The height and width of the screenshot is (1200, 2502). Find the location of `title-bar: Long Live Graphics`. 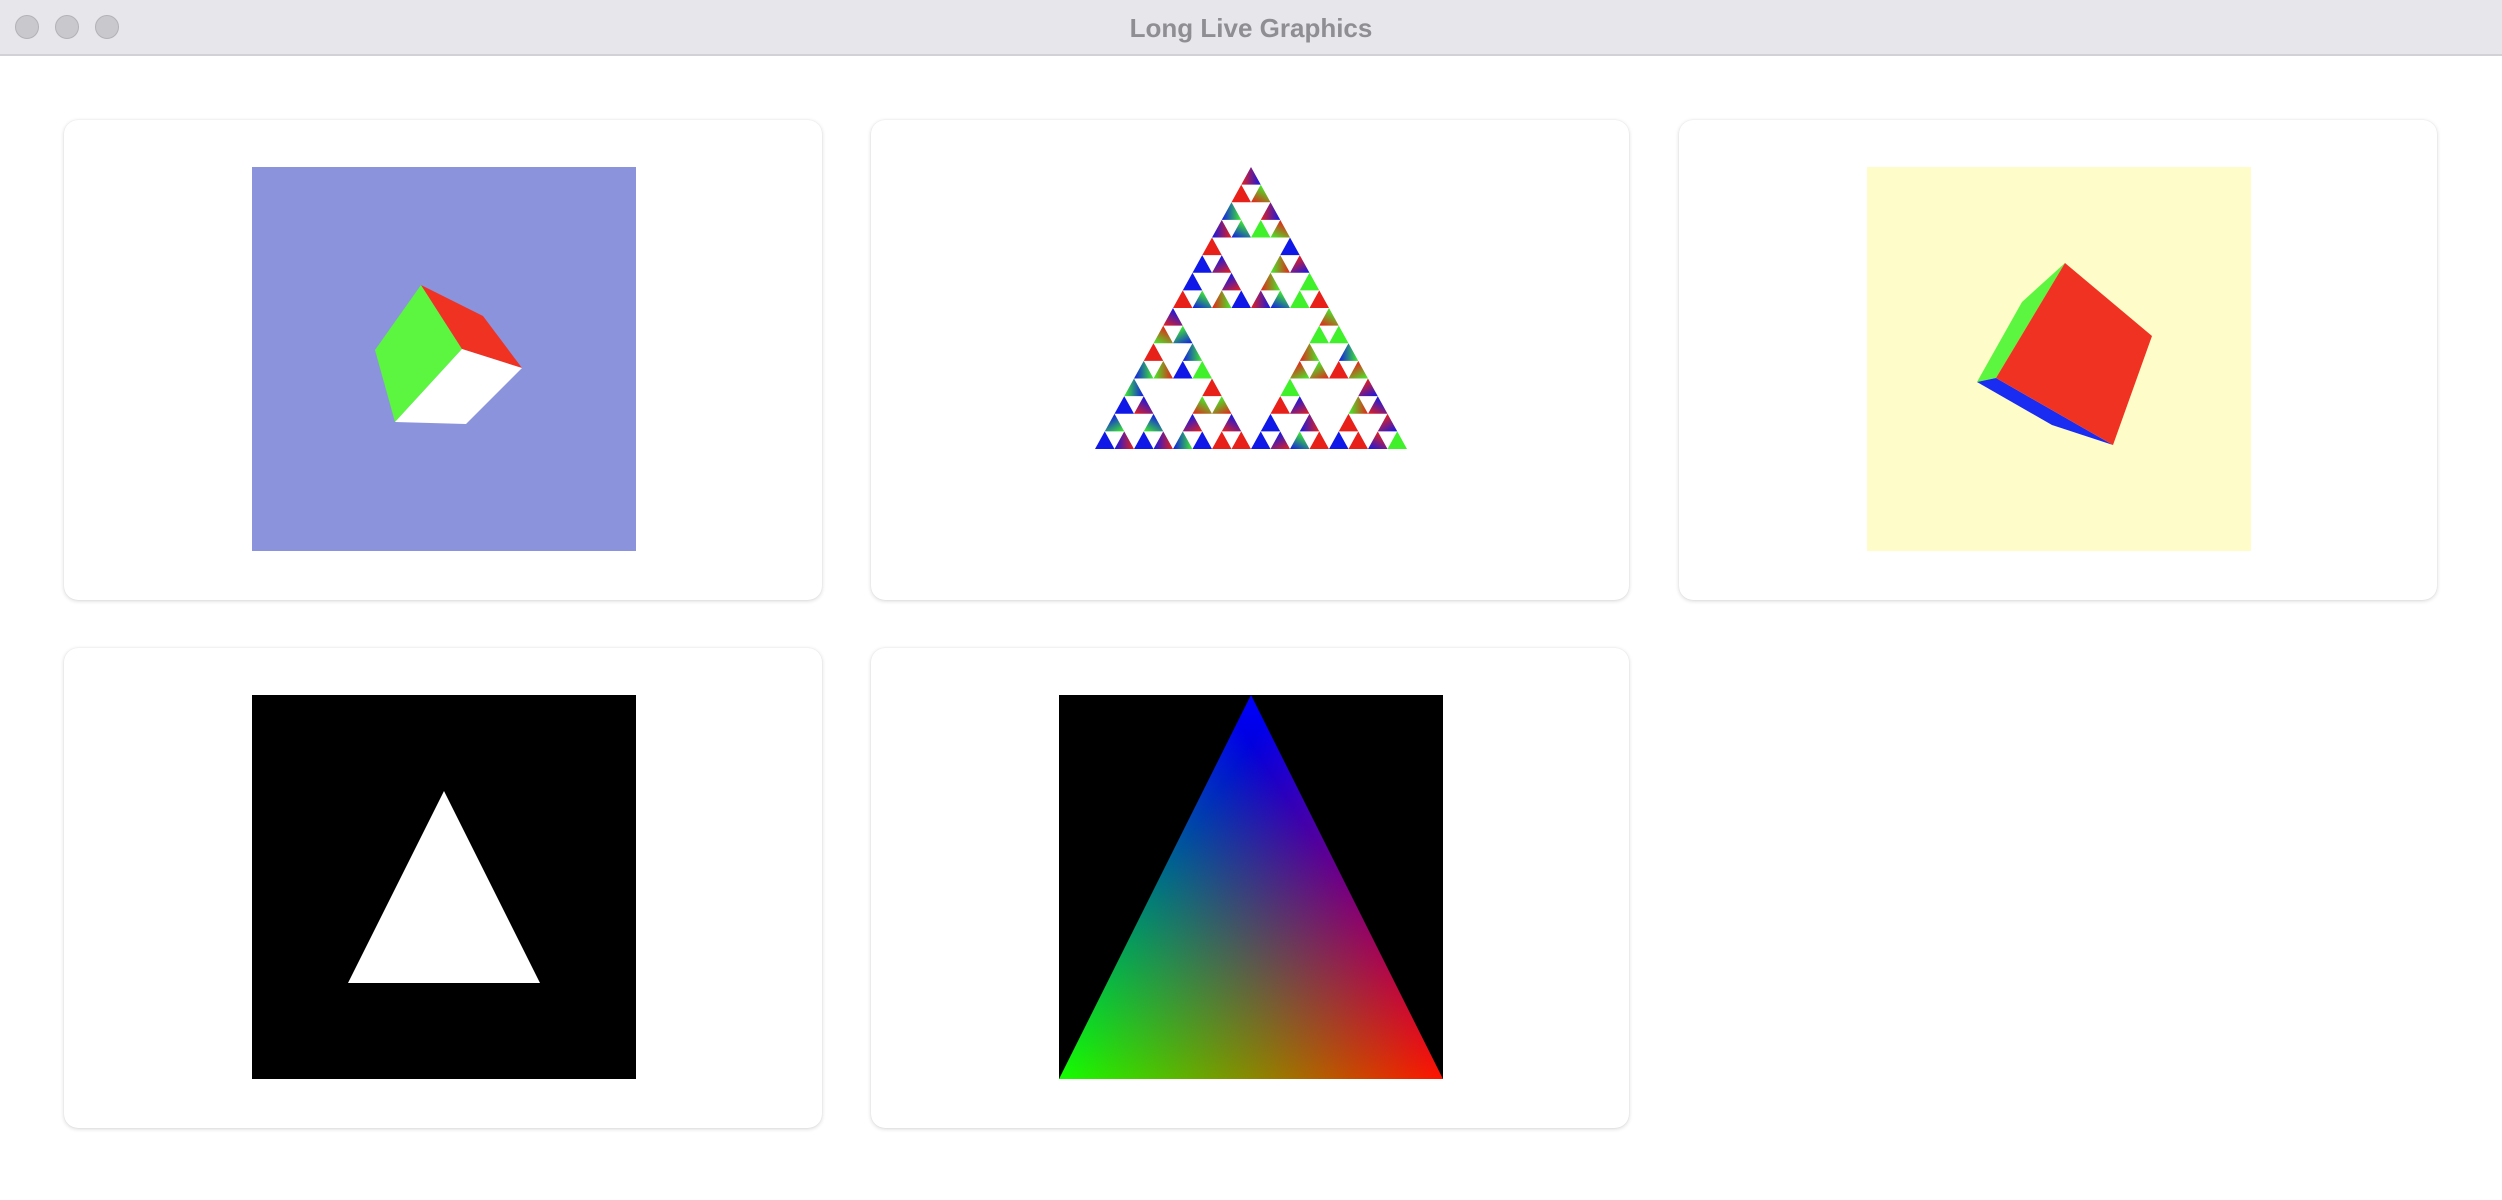

title-bar: Long Live Graphics is located at coordinates (1251, 28).